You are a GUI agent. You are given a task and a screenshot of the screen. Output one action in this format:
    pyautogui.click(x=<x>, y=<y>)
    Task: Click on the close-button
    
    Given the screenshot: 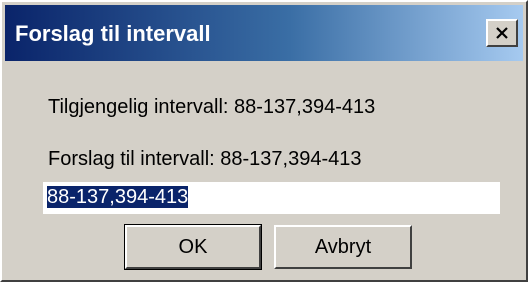 What is the action you would take?
    pyautogui.click(x=502, y=33)
    